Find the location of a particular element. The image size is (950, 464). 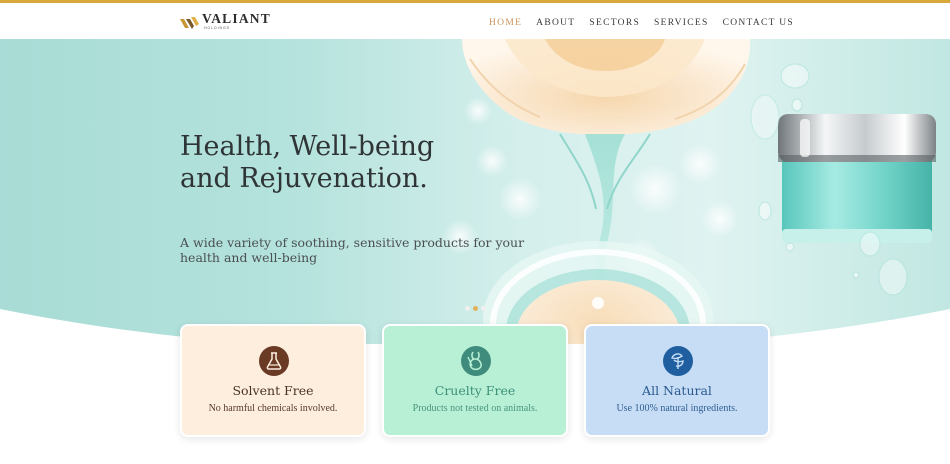

hero-title: Health, Well-being and Rejuvenation. is located at coordinates (330, 163).